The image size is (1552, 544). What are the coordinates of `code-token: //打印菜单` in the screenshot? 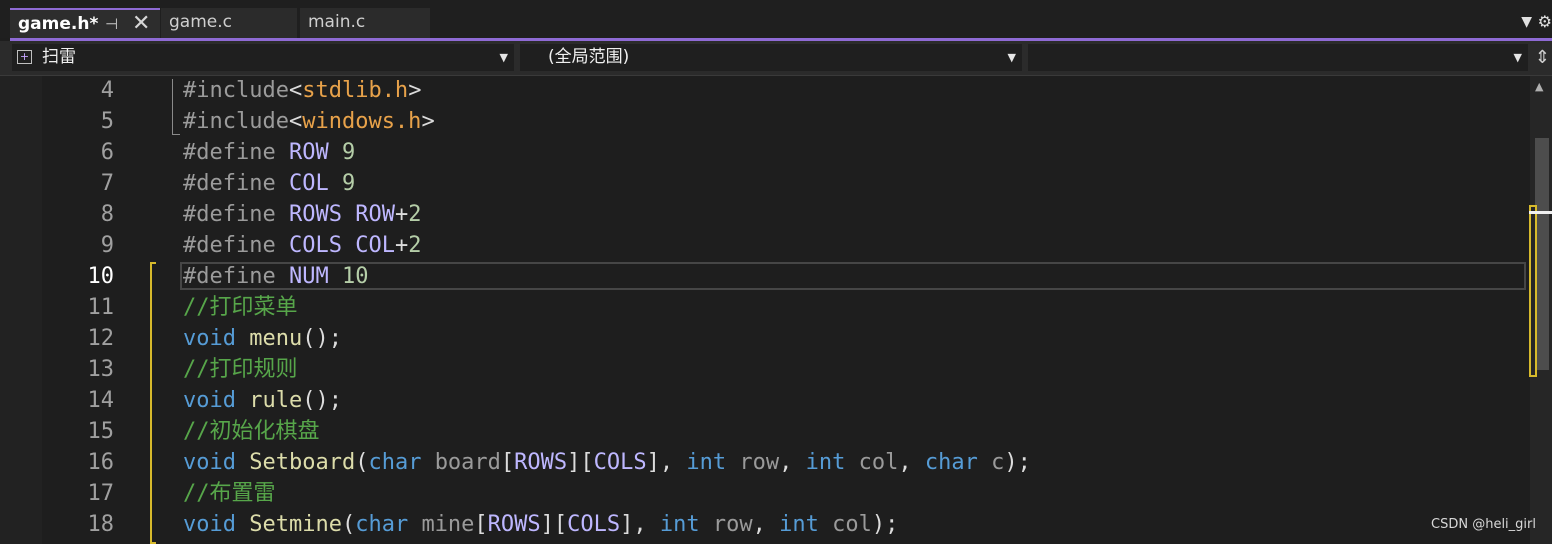 It's located at (240, 307).